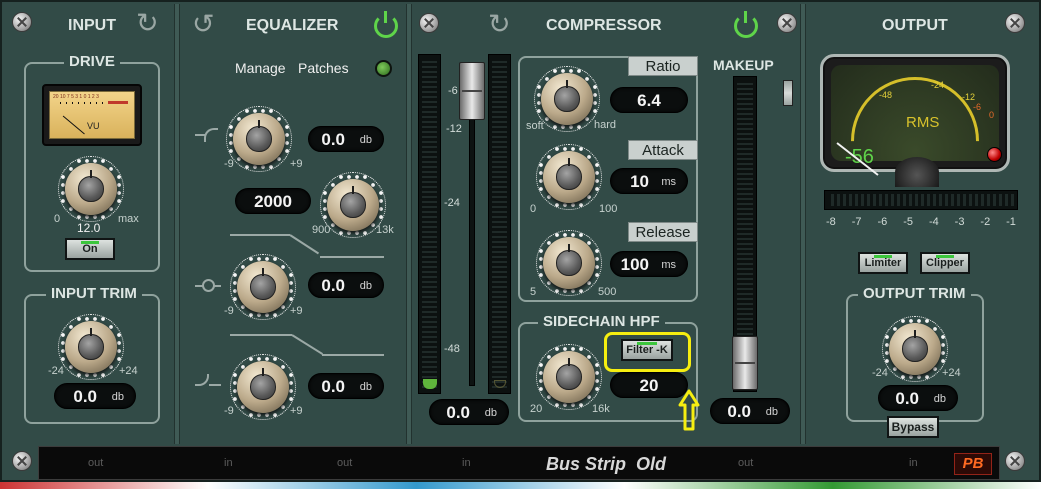 Image resolution: width=1041 pixels, height=489 pixels. I want to click on eq-frequency-display: 2000, so click(273, 201).